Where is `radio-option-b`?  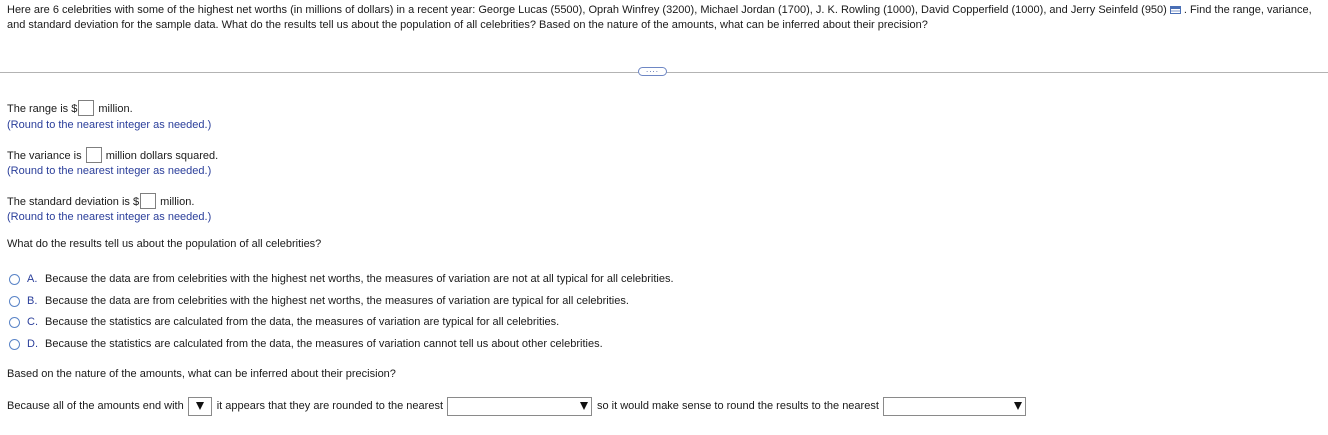 radio-option-b is located at coordinates (14, 301).